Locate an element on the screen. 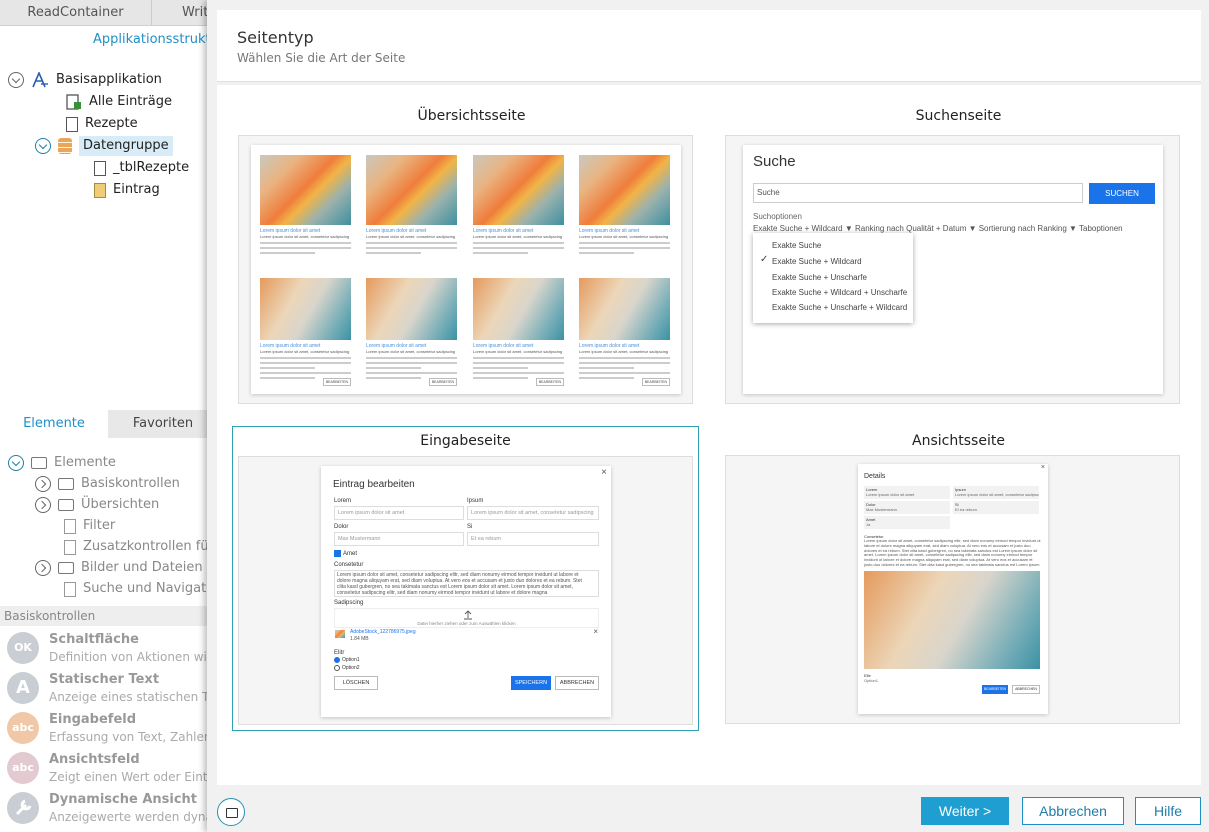 This screenshot has width=1209, height=832. tree-label: Übersichten is located at coordinates (120, 504).